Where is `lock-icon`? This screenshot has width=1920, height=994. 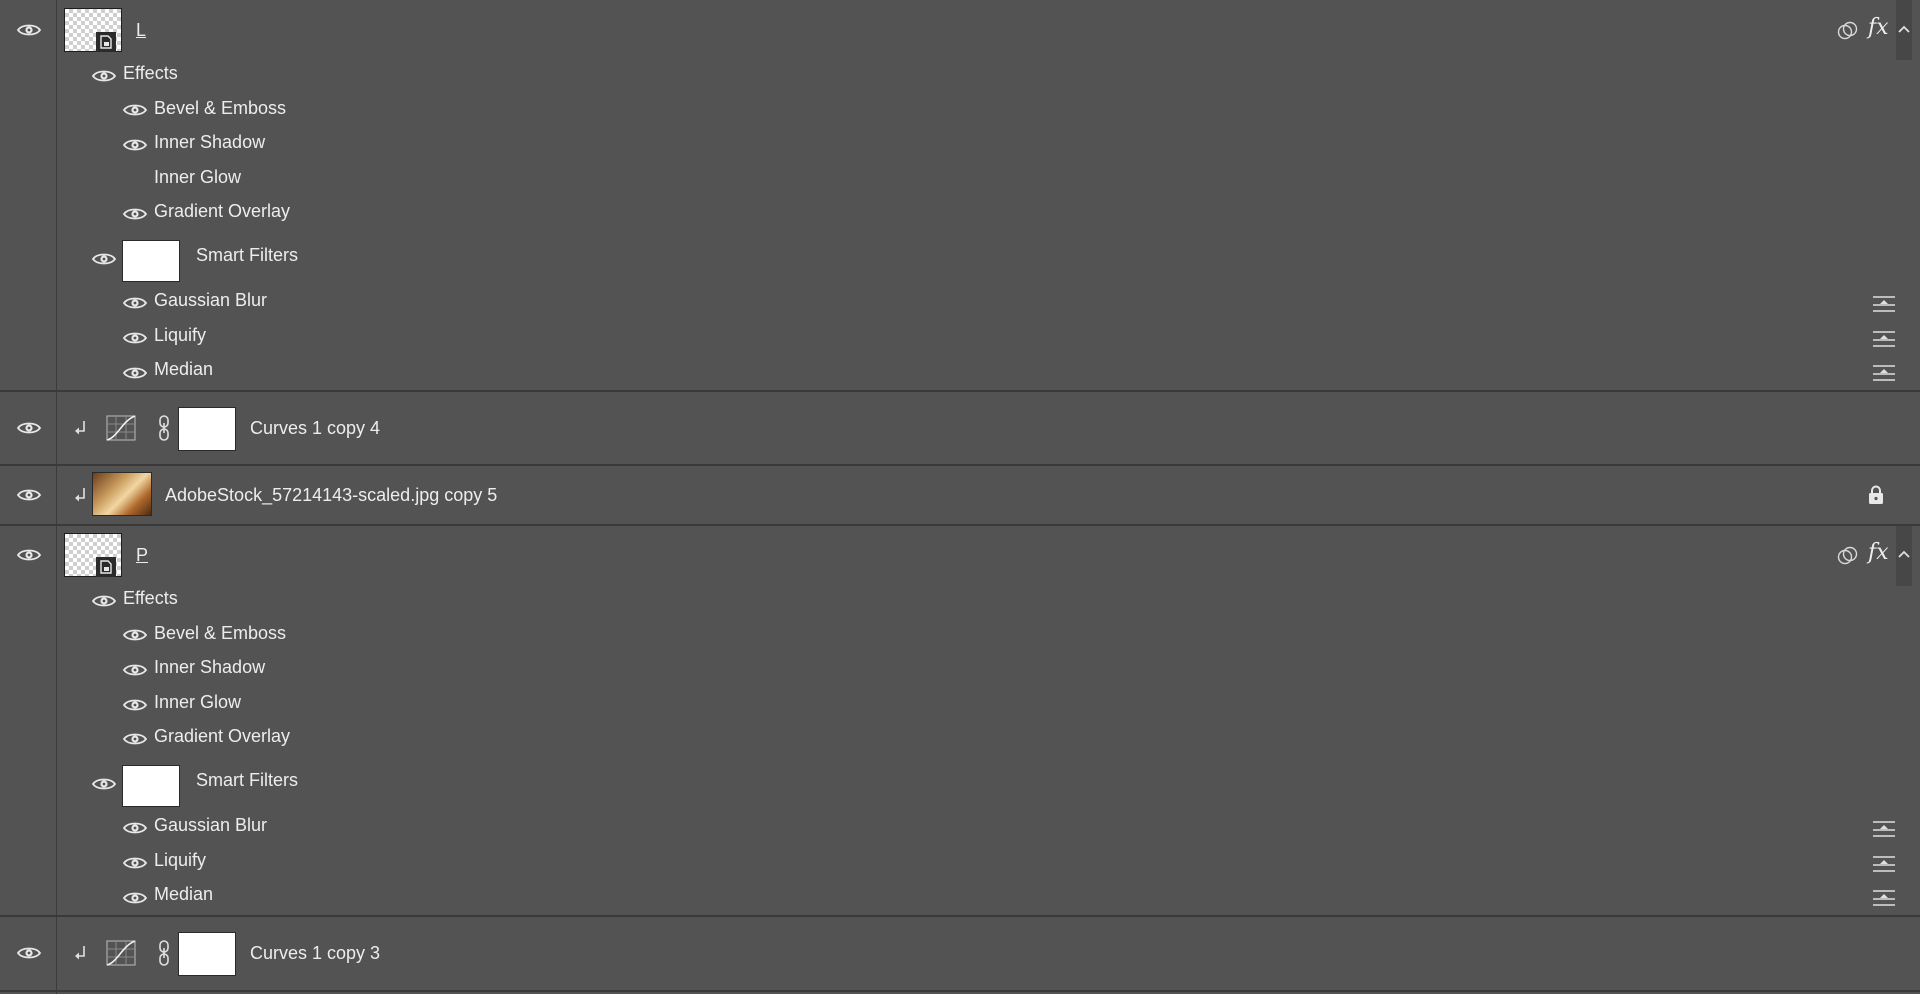 lock-icon is located at coordinates (1876, 495).